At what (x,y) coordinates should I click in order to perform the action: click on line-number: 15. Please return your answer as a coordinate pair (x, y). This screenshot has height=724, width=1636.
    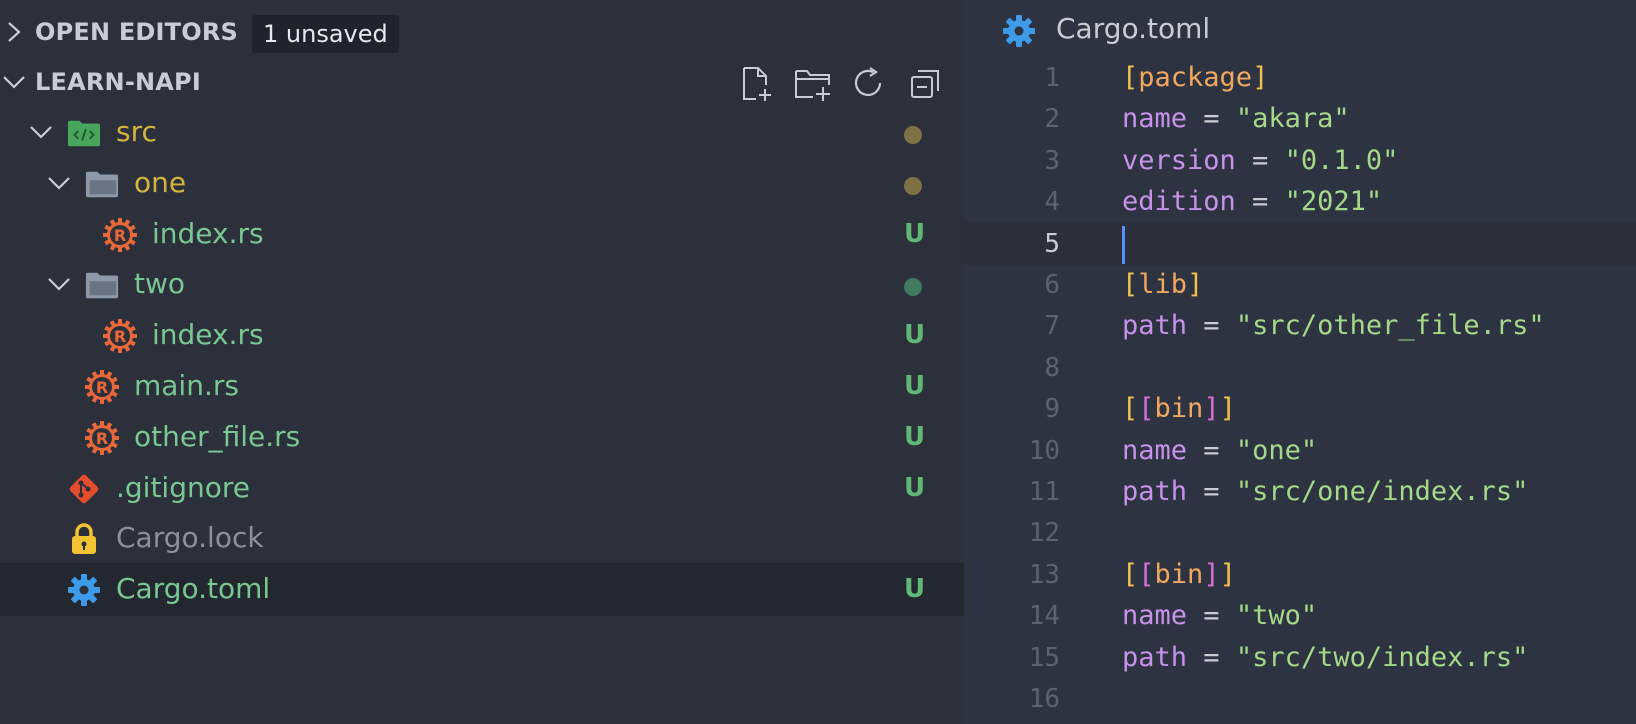
    Looking at the image, I should click on (1044, 657).